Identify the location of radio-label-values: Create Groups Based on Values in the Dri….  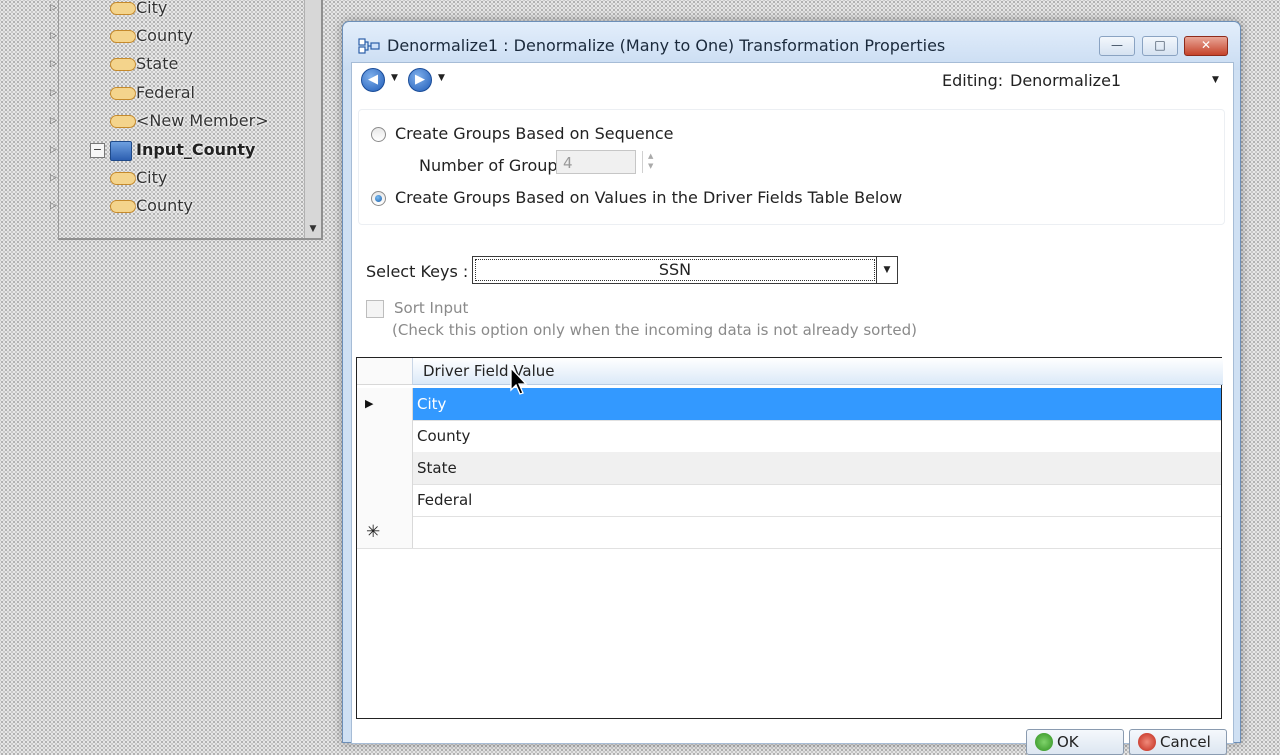
(649, 197).